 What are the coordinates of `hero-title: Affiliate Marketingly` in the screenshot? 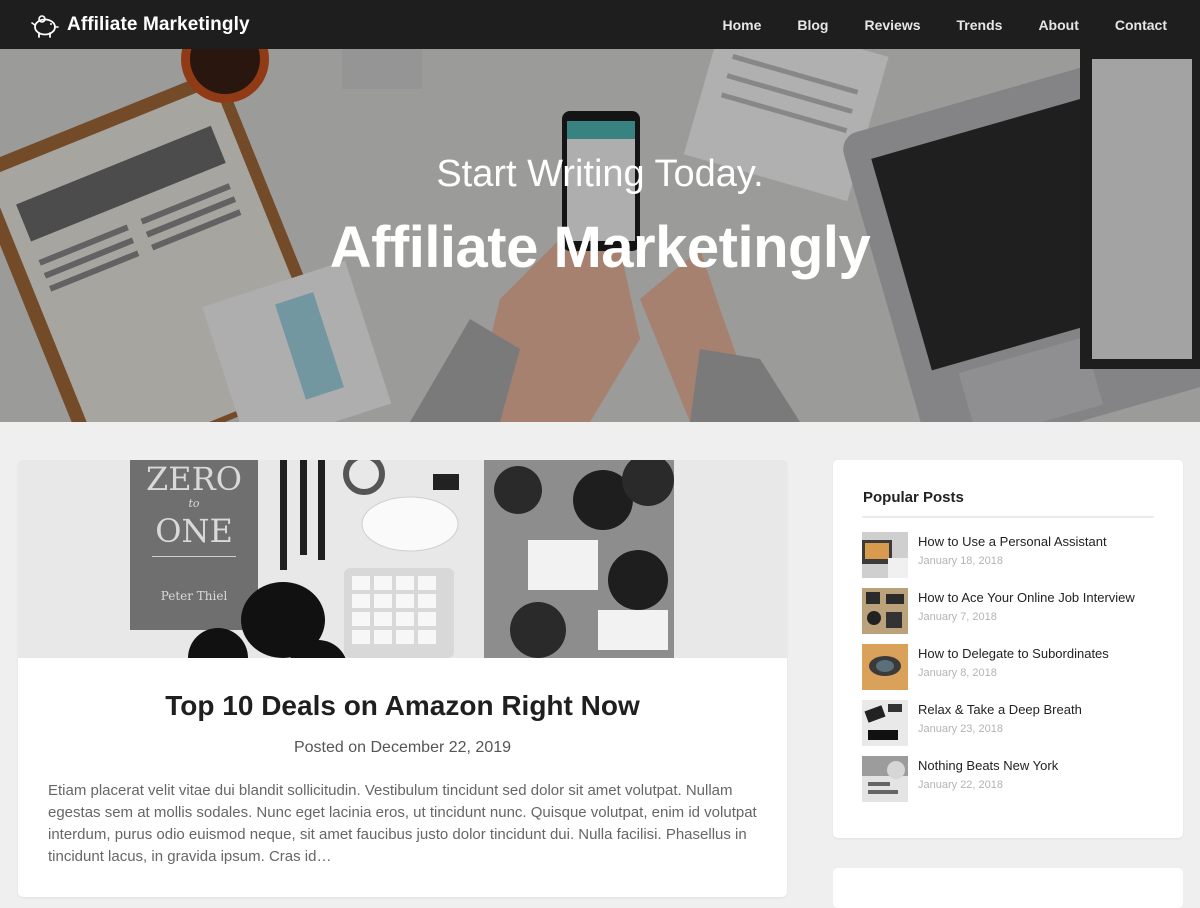 It's located at (600, 247).